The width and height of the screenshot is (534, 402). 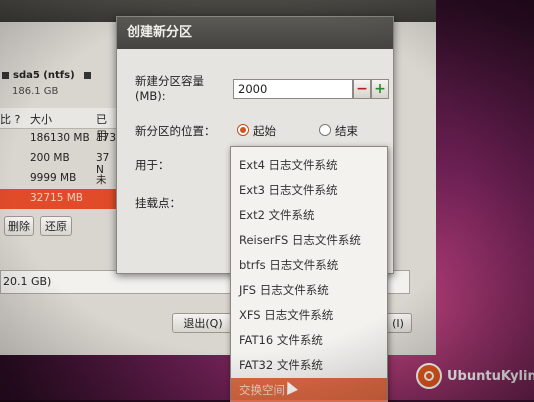 What do you see at coordinates (309, 265) in the screenshot?
I see `filesystem-option: btrfs 日志文件系统` at bounding box center [309, 265].